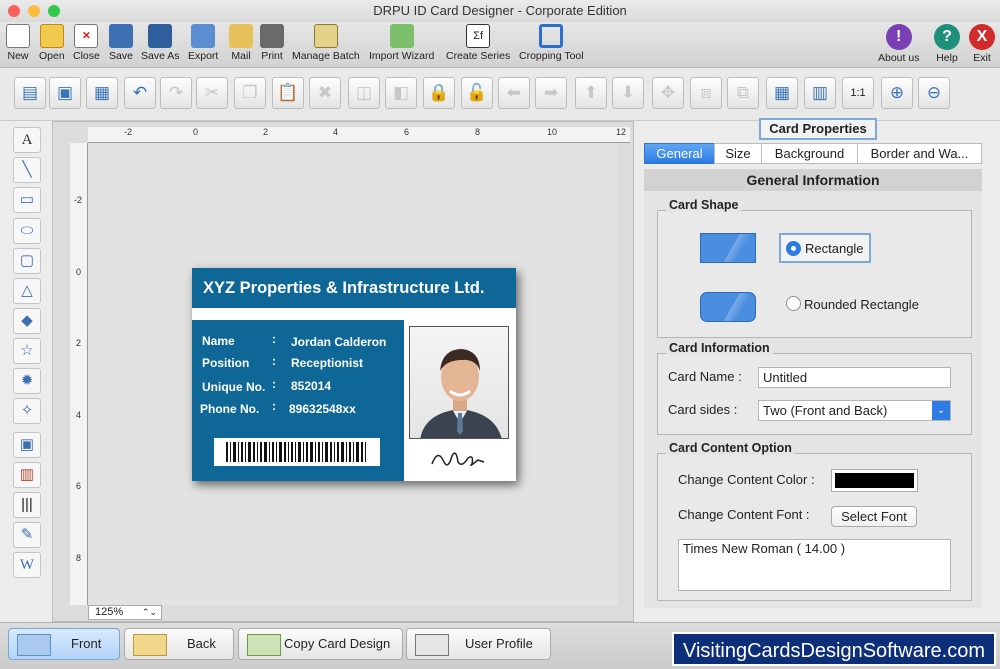 The width and height of the screenshot is (1000, 669). I want to click on name-value: Jordan Calderon, so click(338, 342).